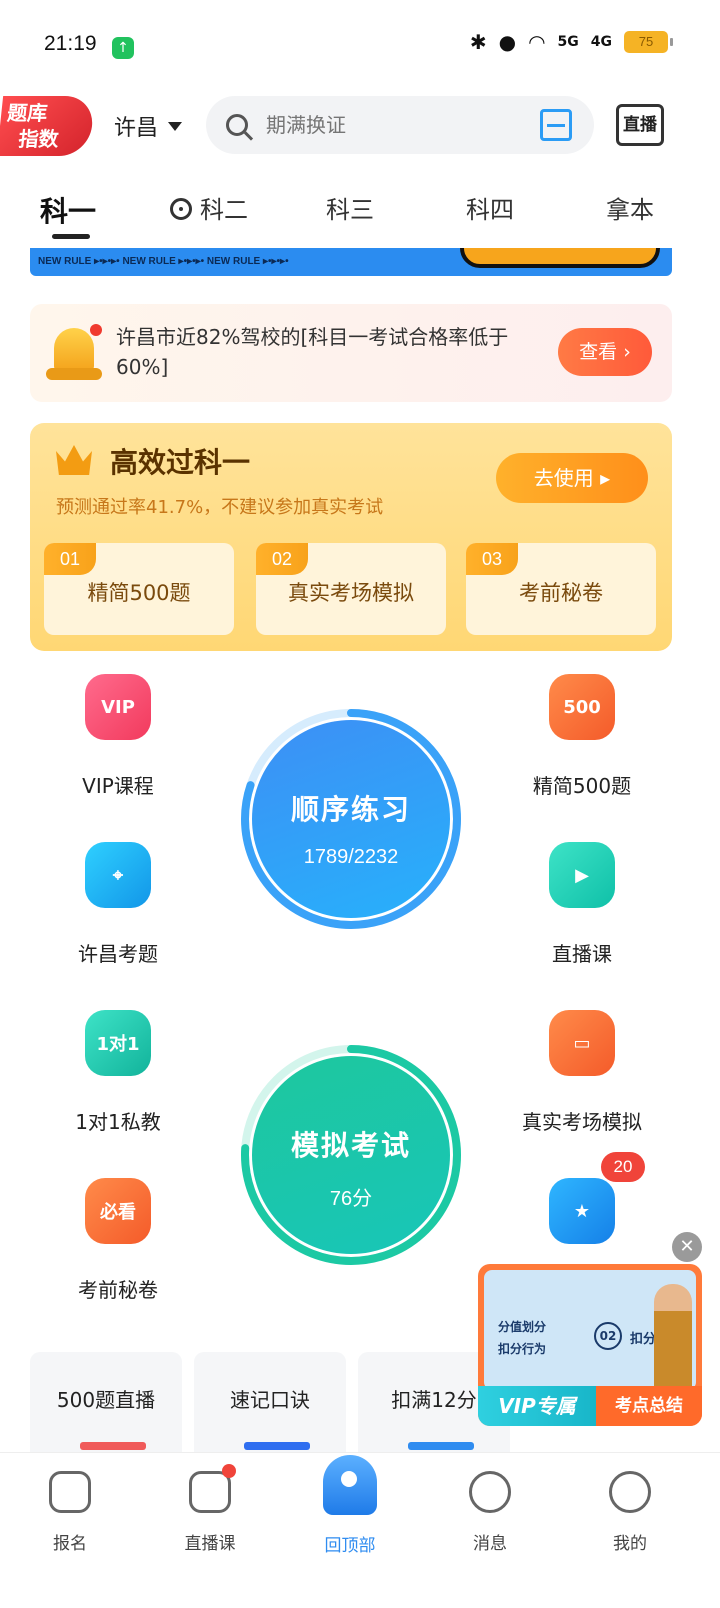 Image resolution: width=720 pixels, height=1608 pixels. I want to click on promo-item-secret-paper: 03 考前秘卷, so click(561, 589).